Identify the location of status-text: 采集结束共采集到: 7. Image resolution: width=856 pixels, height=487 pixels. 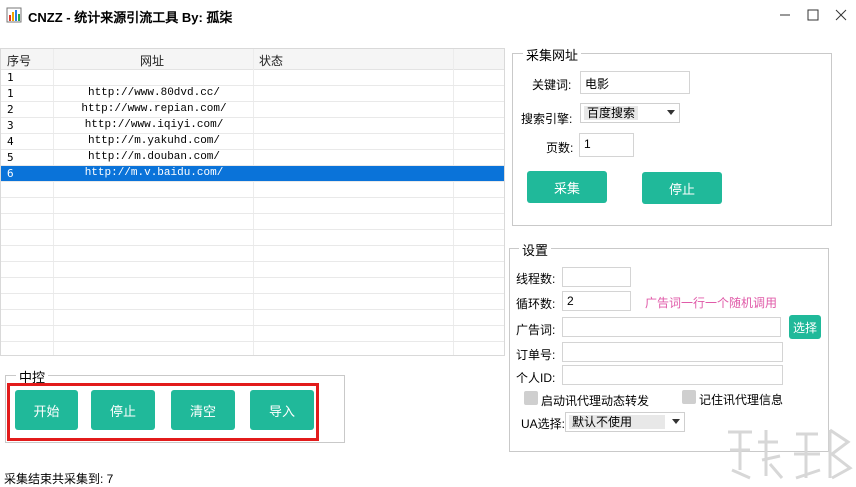
(59, 479).